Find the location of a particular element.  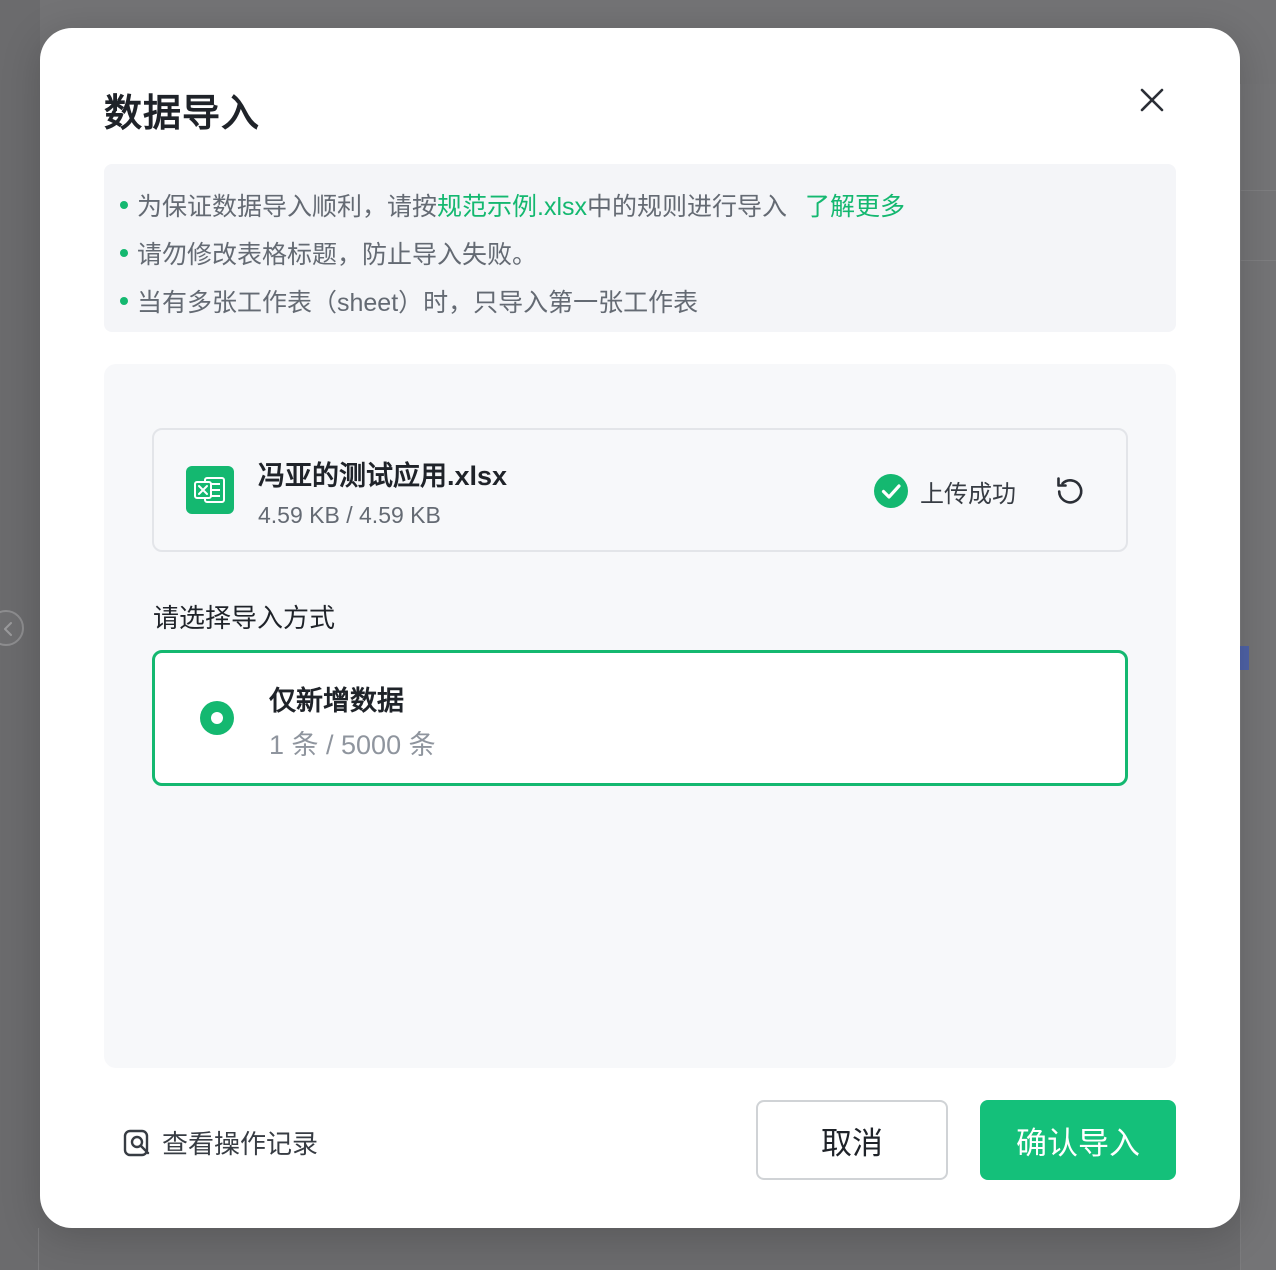

background-table-edge is located at coordinates (1258, 677).